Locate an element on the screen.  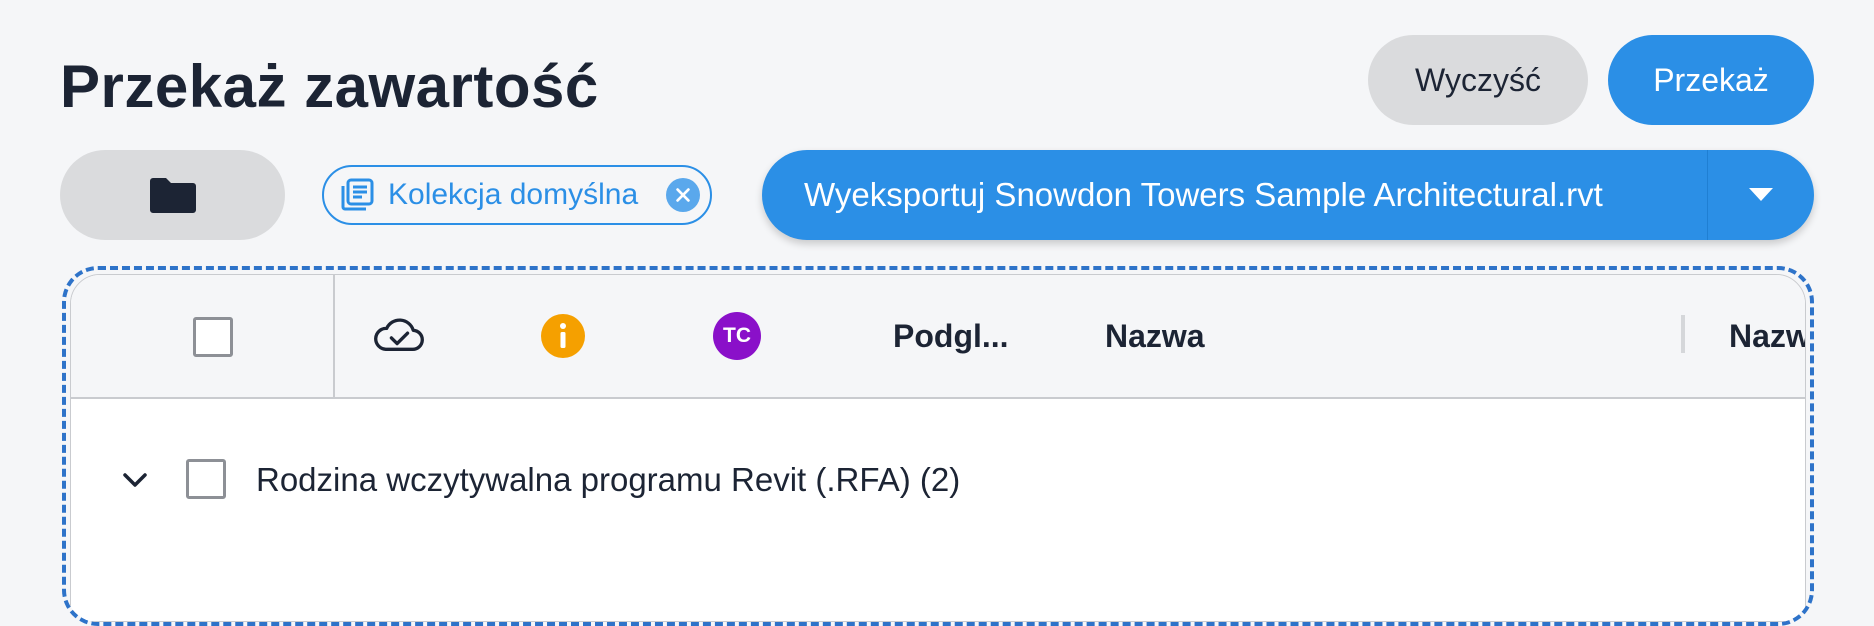
tc-badge: TC is located at coordinates (737, 336).